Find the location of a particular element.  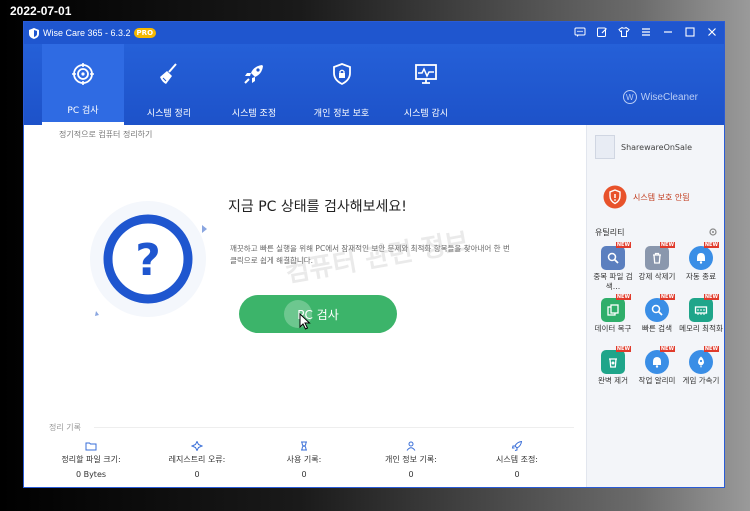

folder-icon is located at coordinates (91, 446).